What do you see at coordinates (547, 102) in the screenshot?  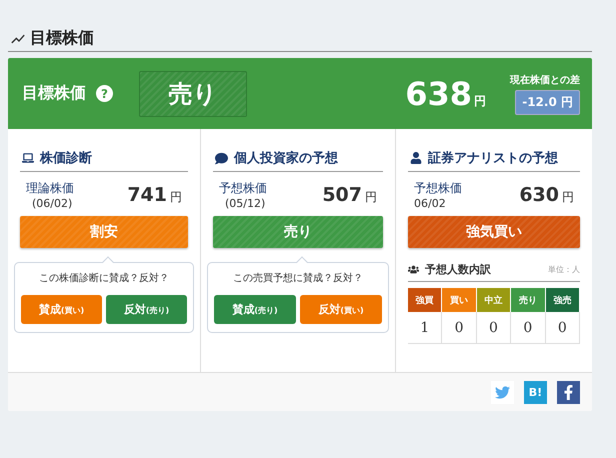 I see `difference-value: -12.0 円` at bounding box center [547, 102].